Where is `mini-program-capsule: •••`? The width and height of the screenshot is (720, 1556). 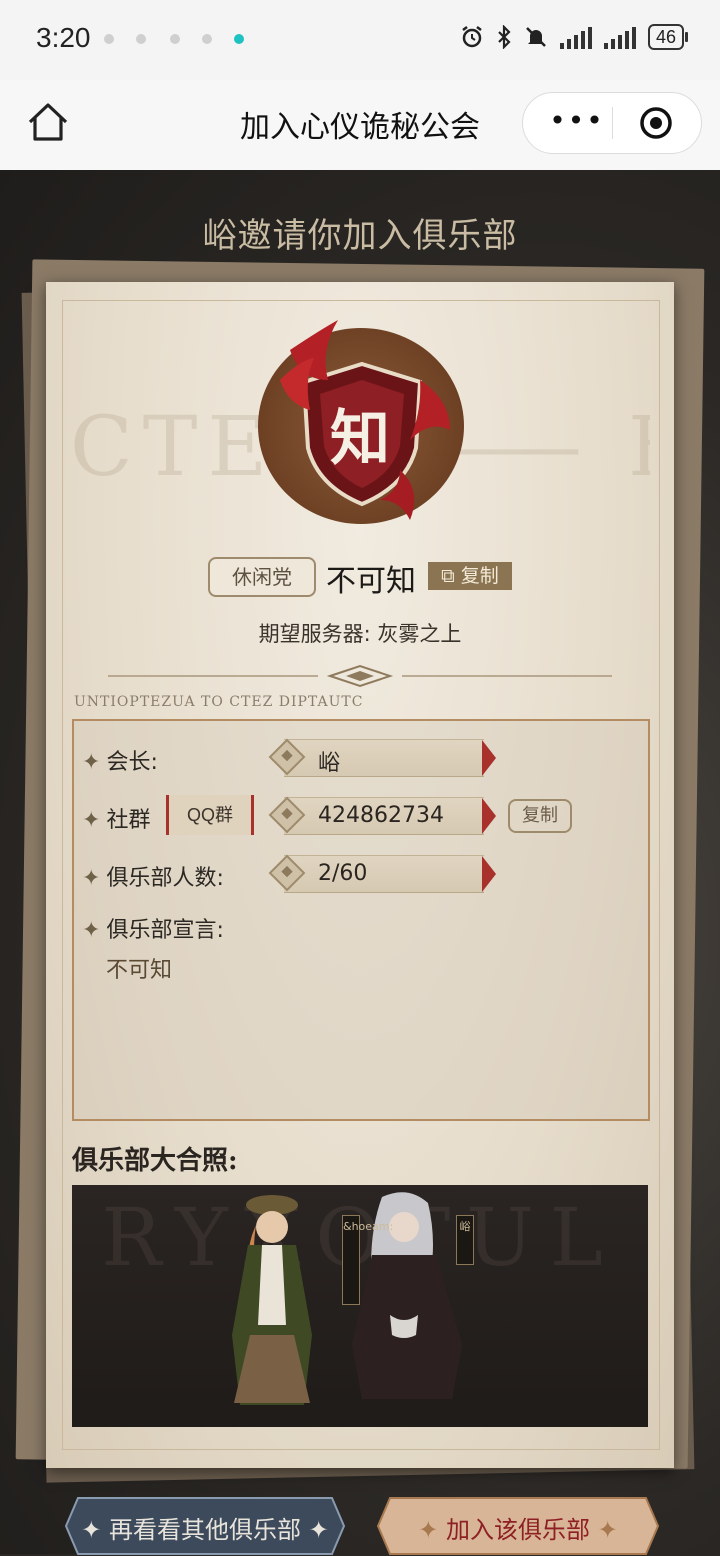
mini-program-capsule: ••• is located at coordinates (612, 123).